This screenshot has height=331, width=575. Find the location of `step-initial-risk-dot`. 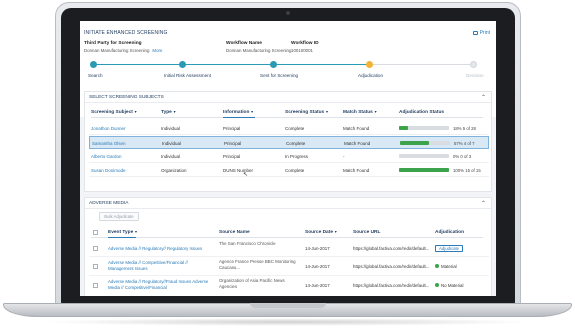

step-initial-risk-dot is located at coordinates (182, 64).